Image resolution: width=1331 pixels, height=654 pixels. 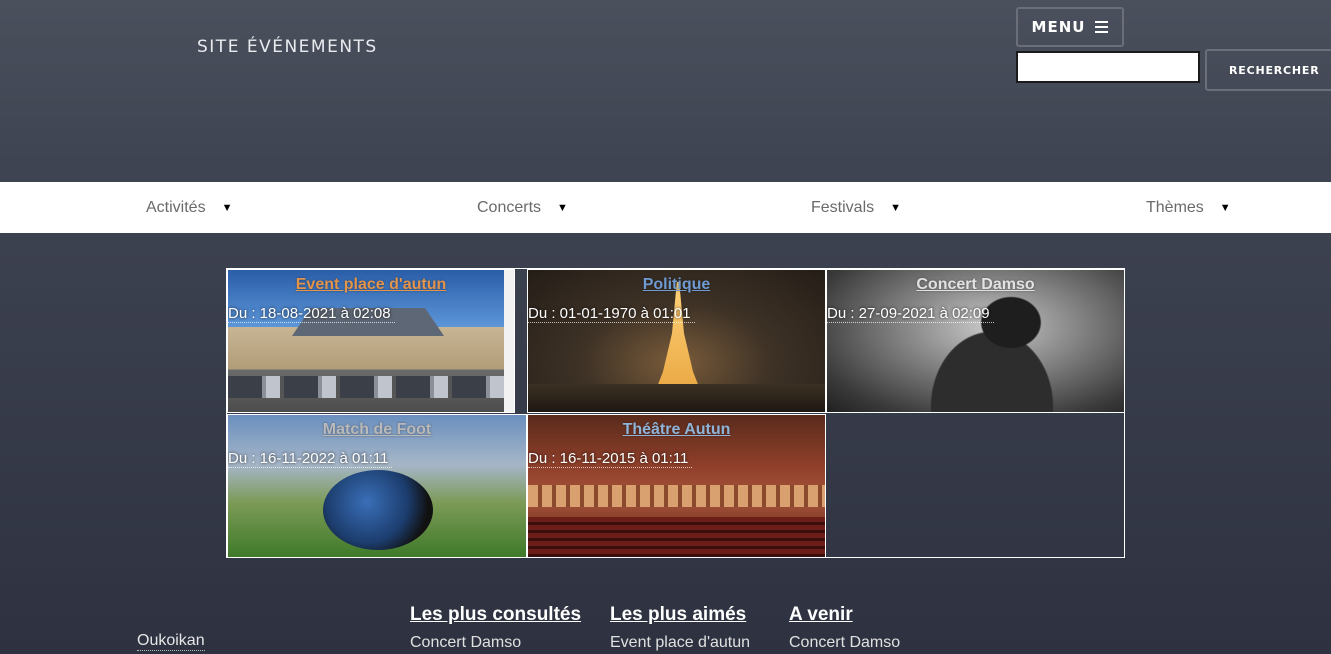 I want to click on event-card: Politique Du : 01-01-1970 à 01:01, so click(x=676, y=341).